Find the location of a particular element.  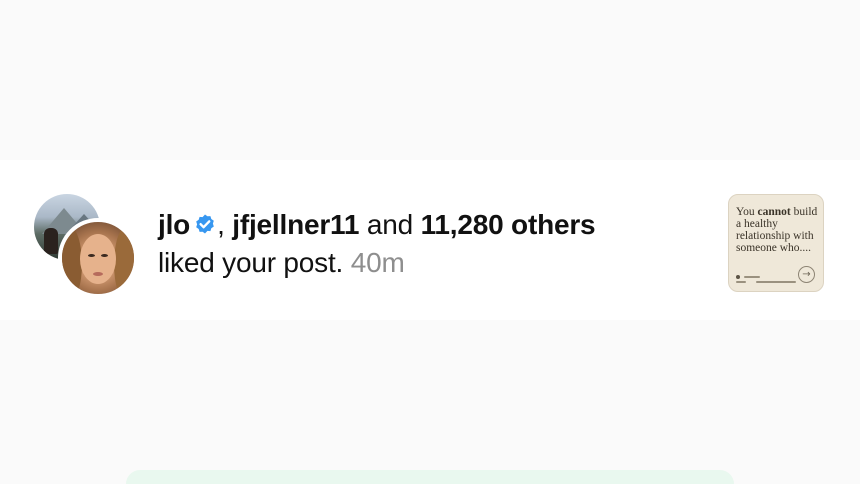

timestamp: 40m is located at coordinates (377, 262).